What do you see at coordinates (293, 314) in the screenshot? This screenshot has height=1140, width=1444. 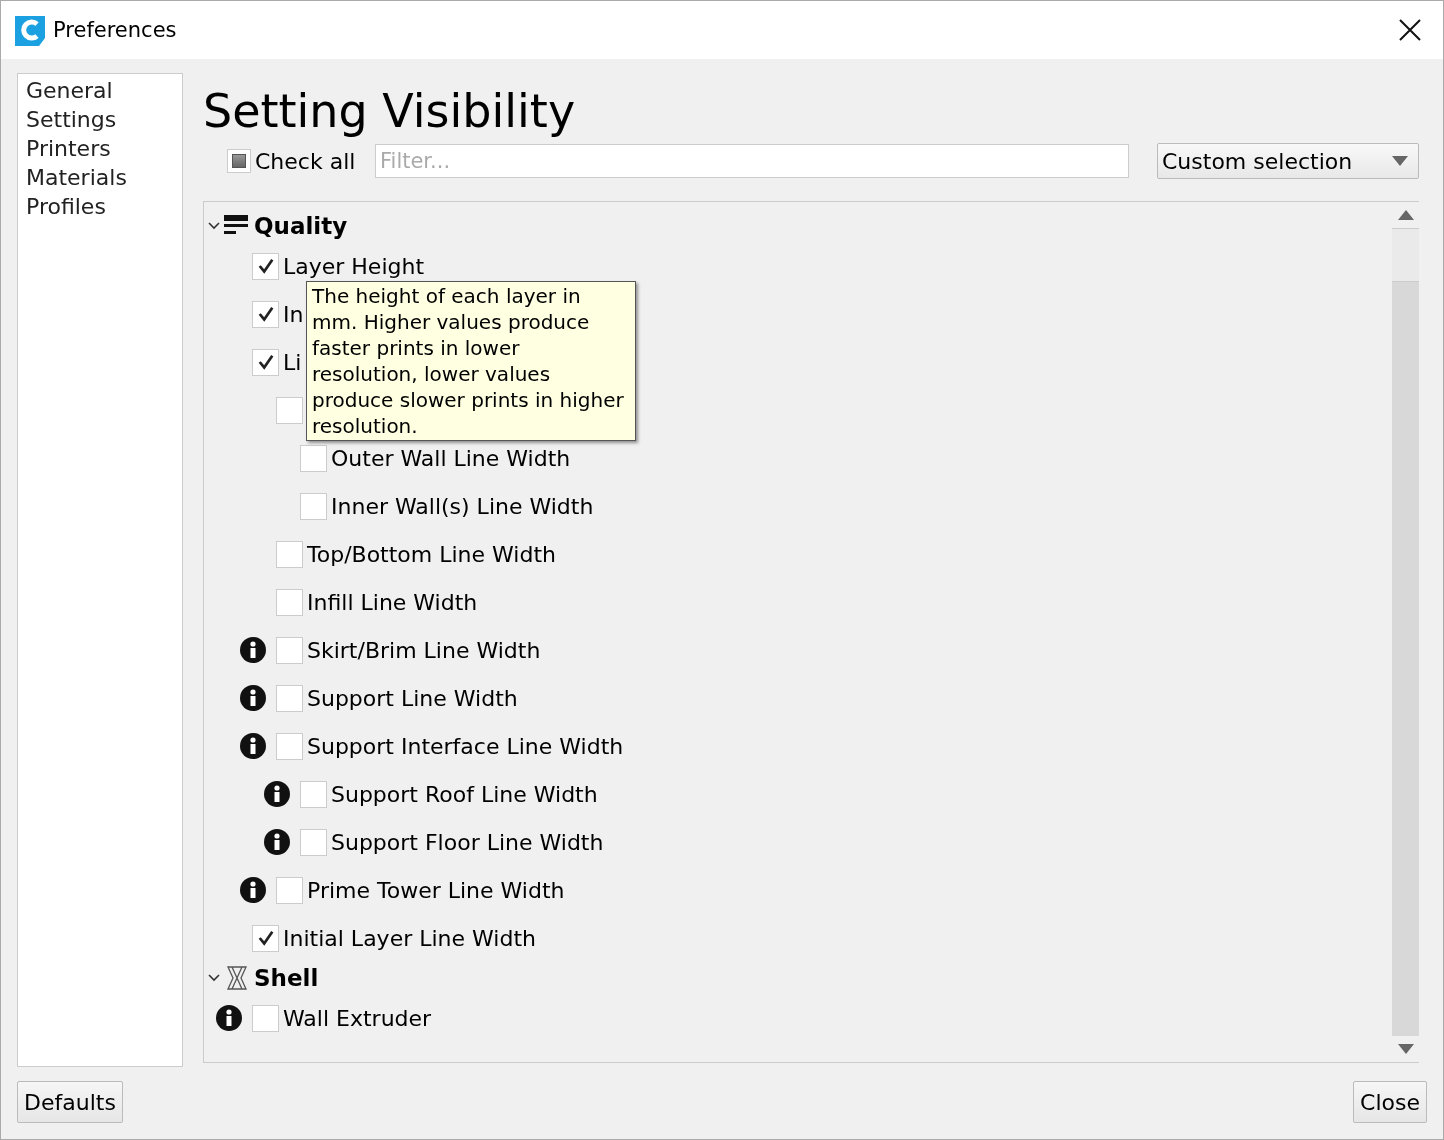 I see `setting-label: In` at bounding box center [293, 314].